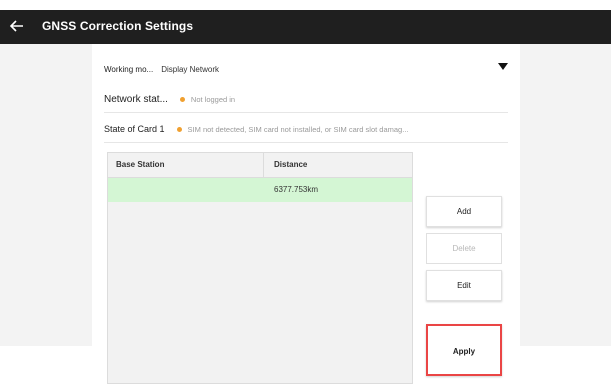 The image size is (611, 384). What do you see at coordinates (134, 129) in the screenshot?
I see `card-state-label: State of Card 1` at bounding box center [134, 129].